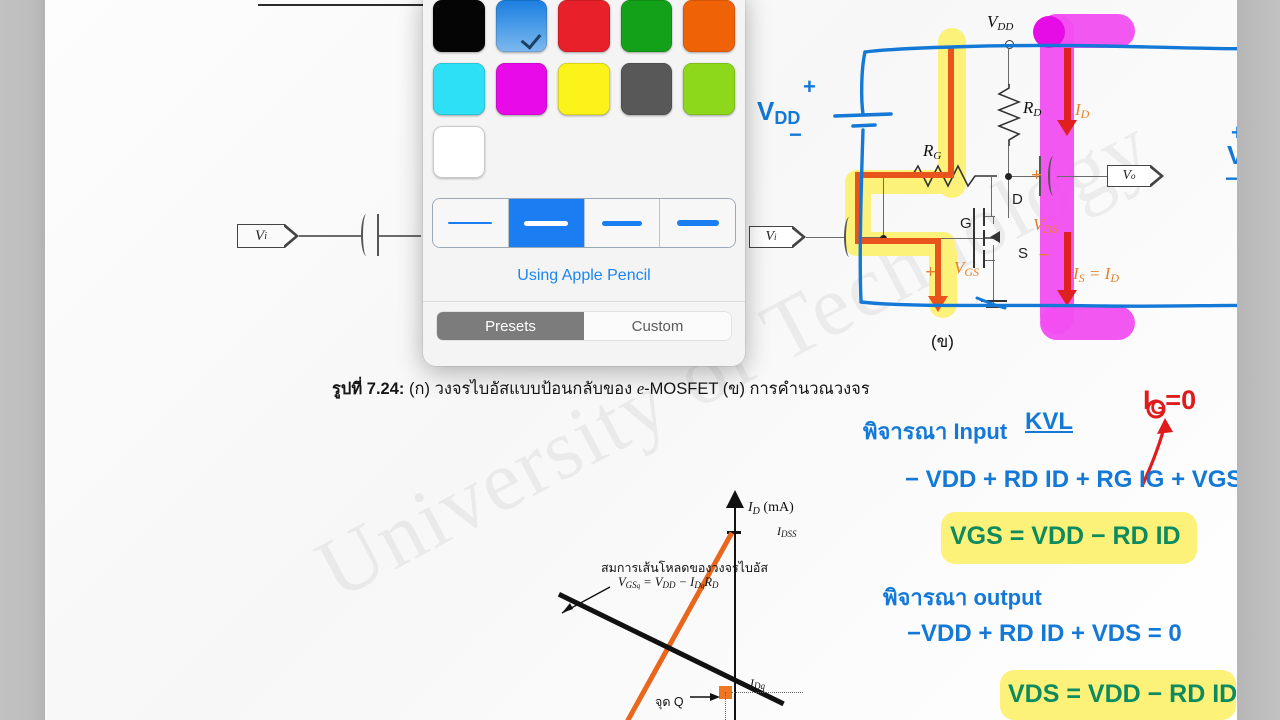 This screenshot has width=1280, height=720. Describe the element at coordinates (681, 389) in the screenshot. I see `caption-mosfet: -MOSFET` at that location.